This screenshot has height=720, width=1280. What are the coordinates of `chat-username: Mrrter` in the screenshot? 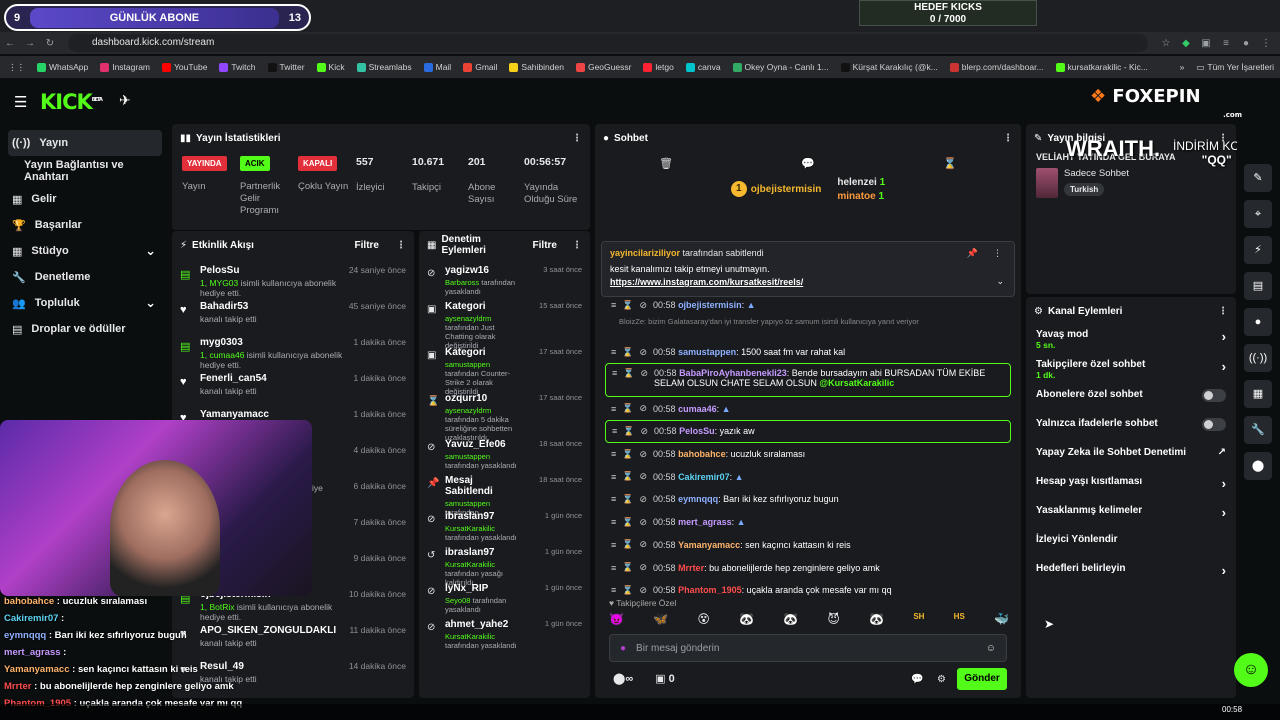 It's located at (691, 568).